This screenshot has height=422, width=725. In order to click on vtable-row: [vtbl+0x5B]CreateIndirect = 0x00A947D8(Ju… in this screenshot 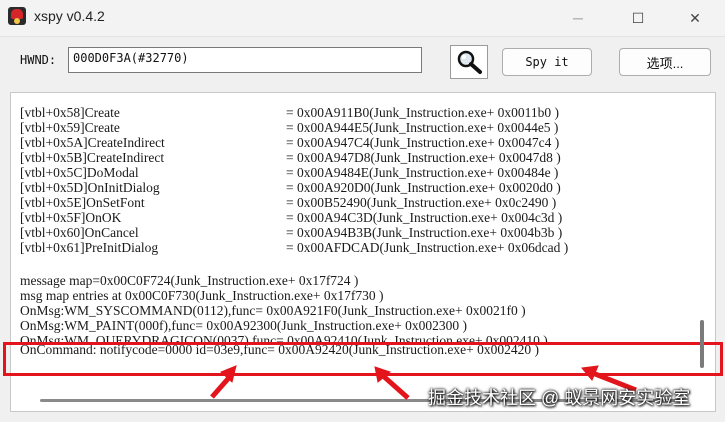, I will do `click(290, 157)`.